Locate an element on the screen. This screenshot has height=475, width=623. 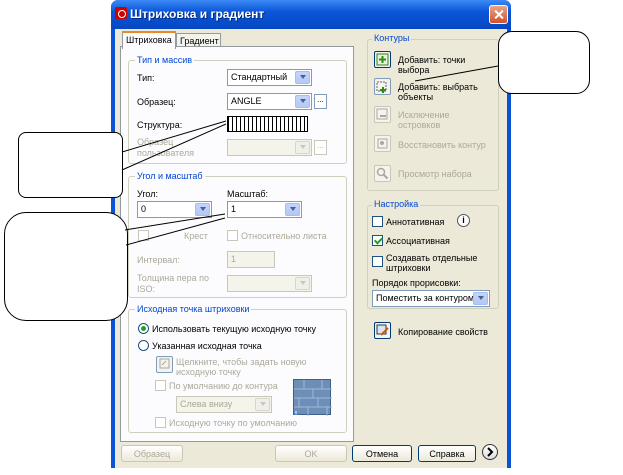
close-button is located at coordinates (498, 14).